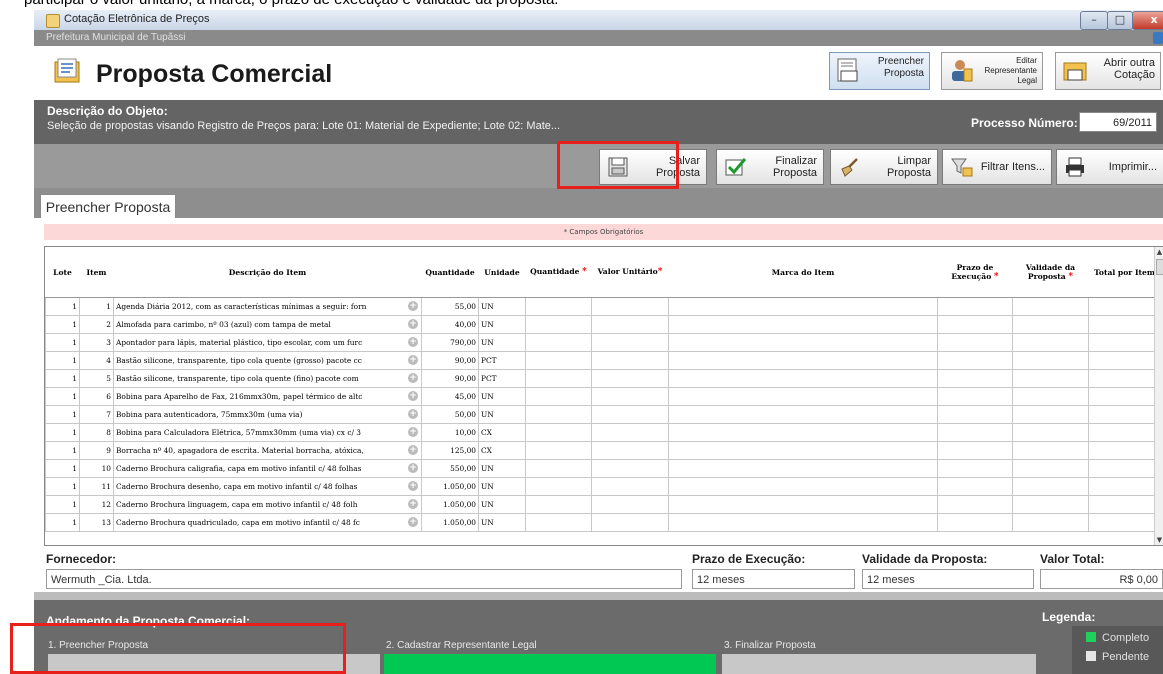 Image resolution: width=1163 pixels, height=674 pixels. I want to click on column-prazo: Prazo de Execução *, so click(975, 272).